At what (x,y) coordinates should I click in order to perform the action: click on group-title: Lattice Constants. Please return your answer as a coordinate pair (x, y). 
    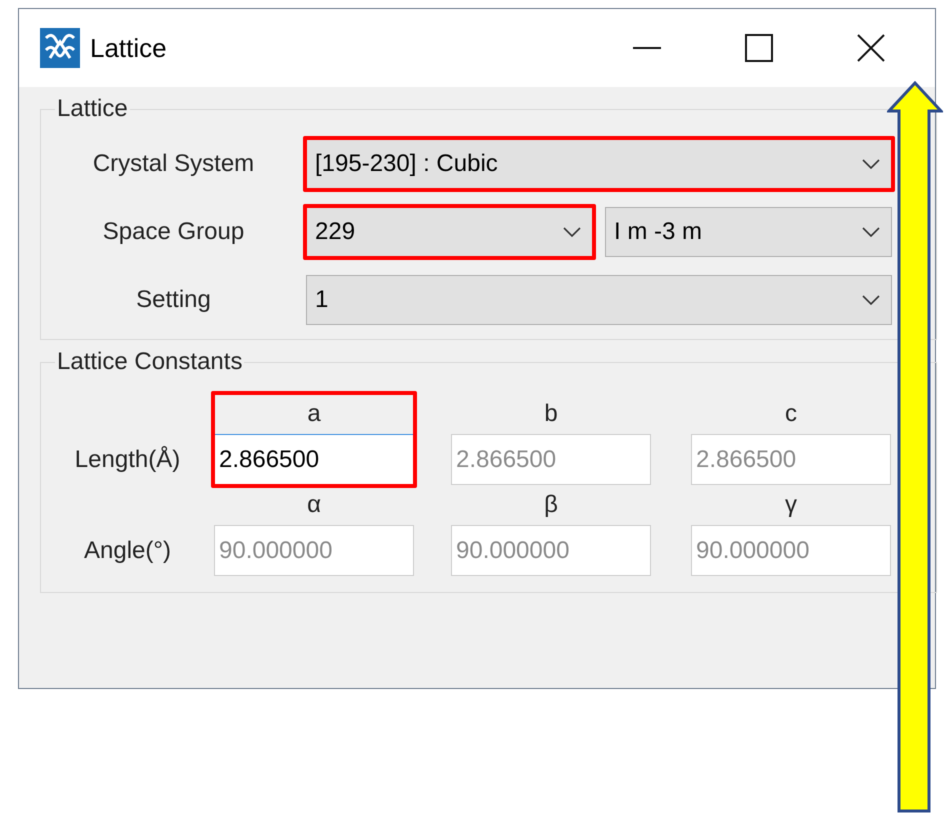
    Looking at the image, I should click on (150, 362).